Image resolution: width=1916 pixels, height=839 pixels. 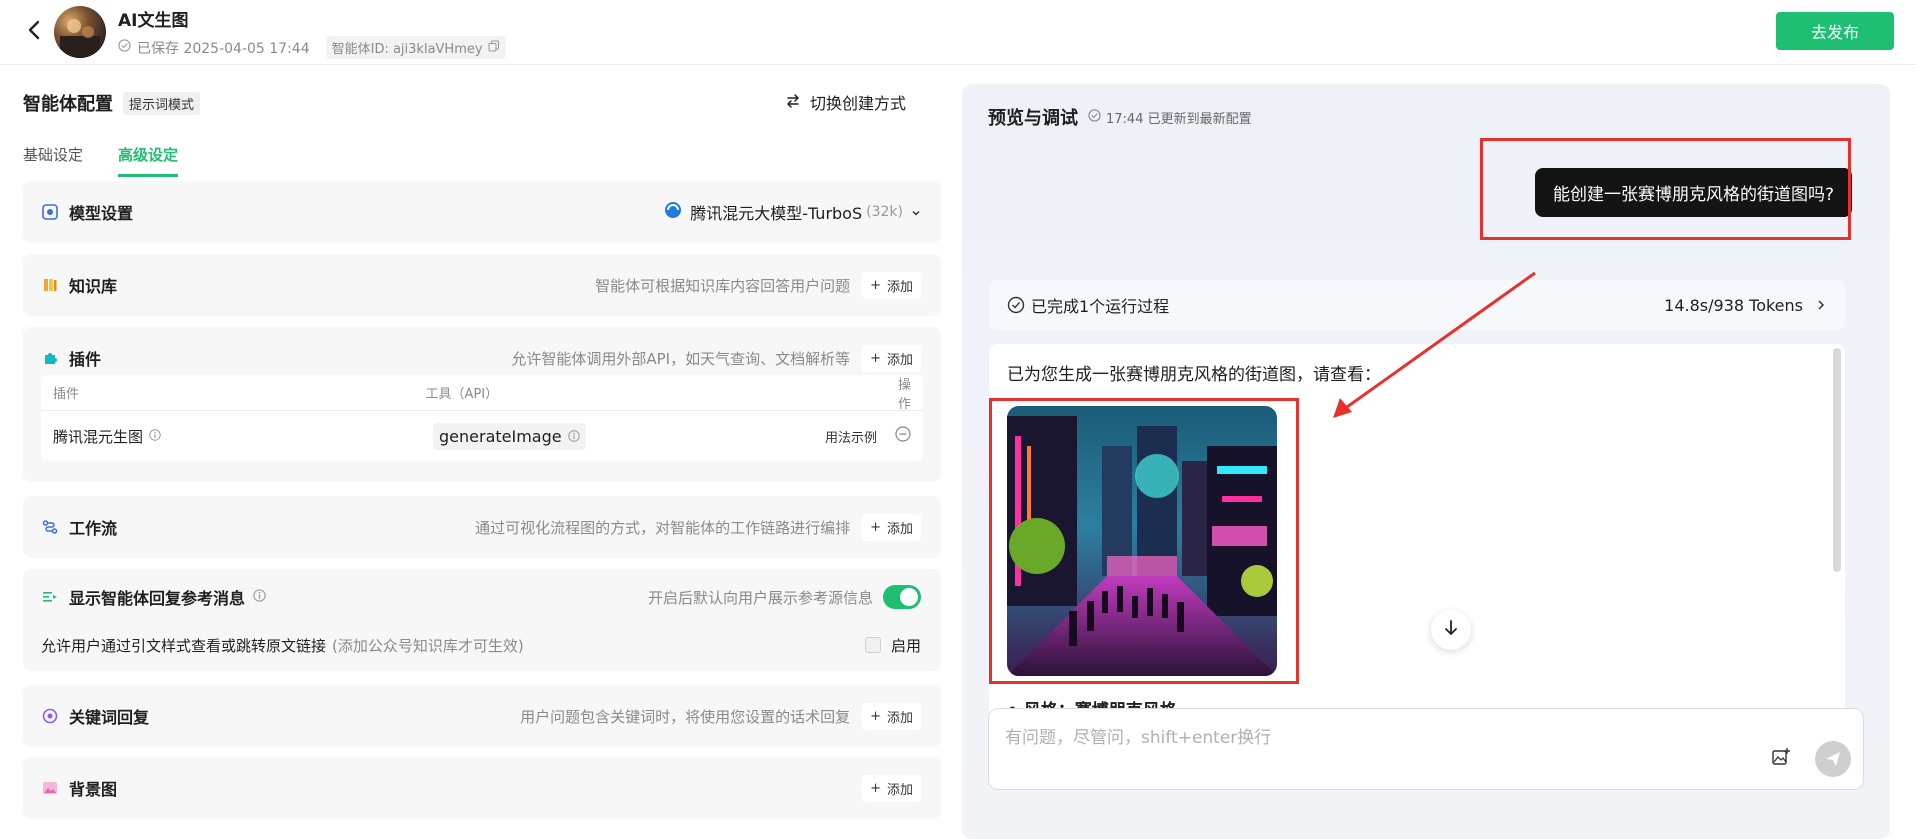 What do you see at coordinates (482, 716) in the screenshot?
I see `keyword-card: 关键词回复 用户问题包含关键词时，将使用您设置的话术回复 + 添加` at bounding box center [482, 716].